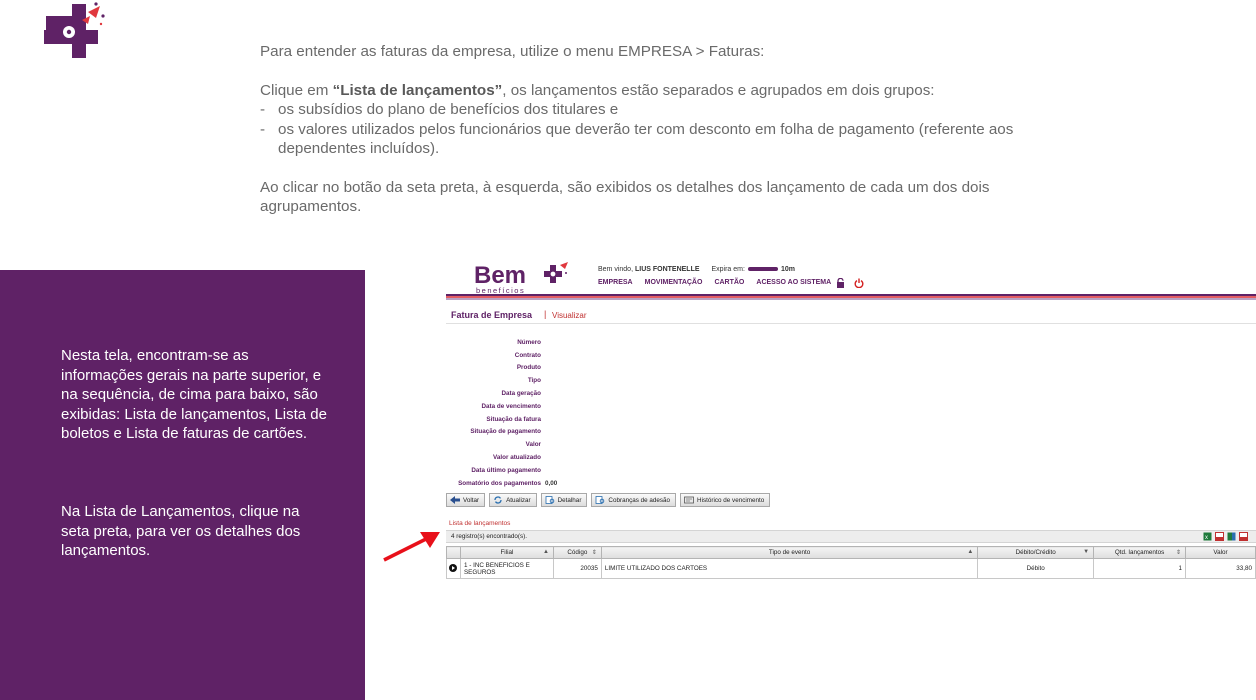  I want to click on welcome-line: Bem vindo, LIUS FONTENELLE Expira em: 10m, so click(696, 269).